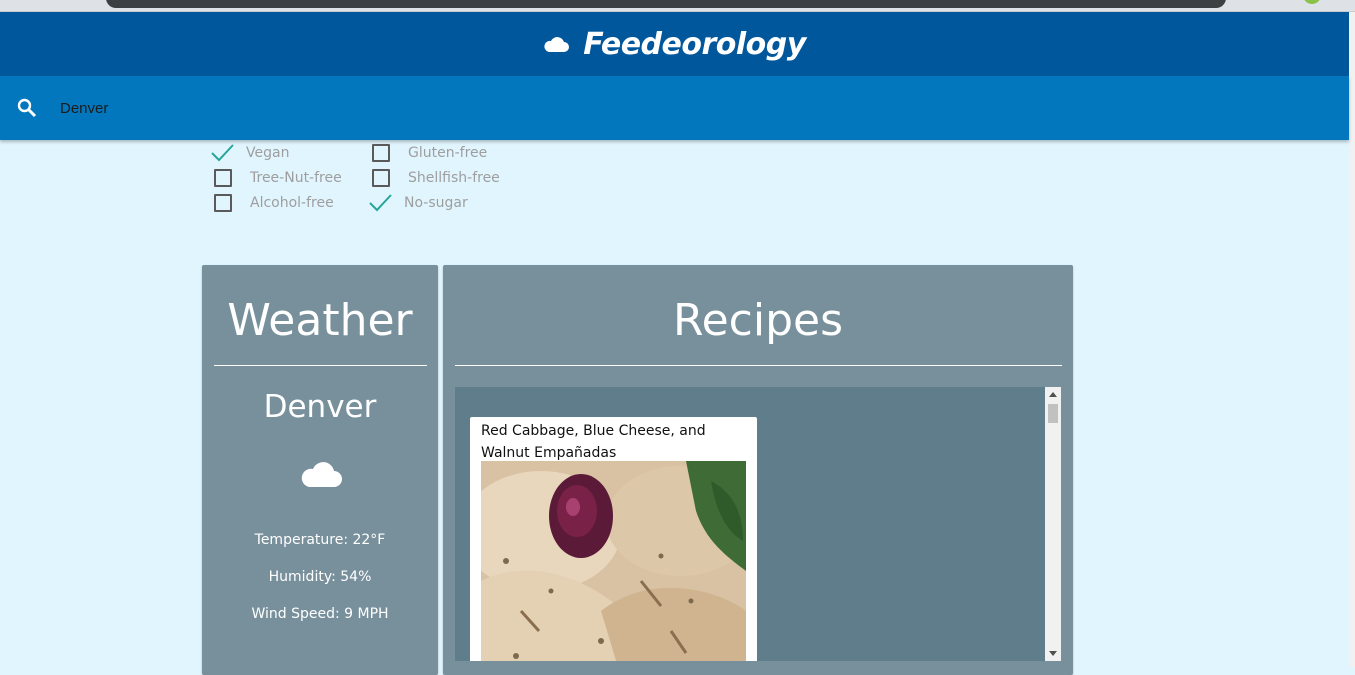 This screenshot has width=1355, height=675. I want to click on filter-label: Vegan, so click(268, 153).